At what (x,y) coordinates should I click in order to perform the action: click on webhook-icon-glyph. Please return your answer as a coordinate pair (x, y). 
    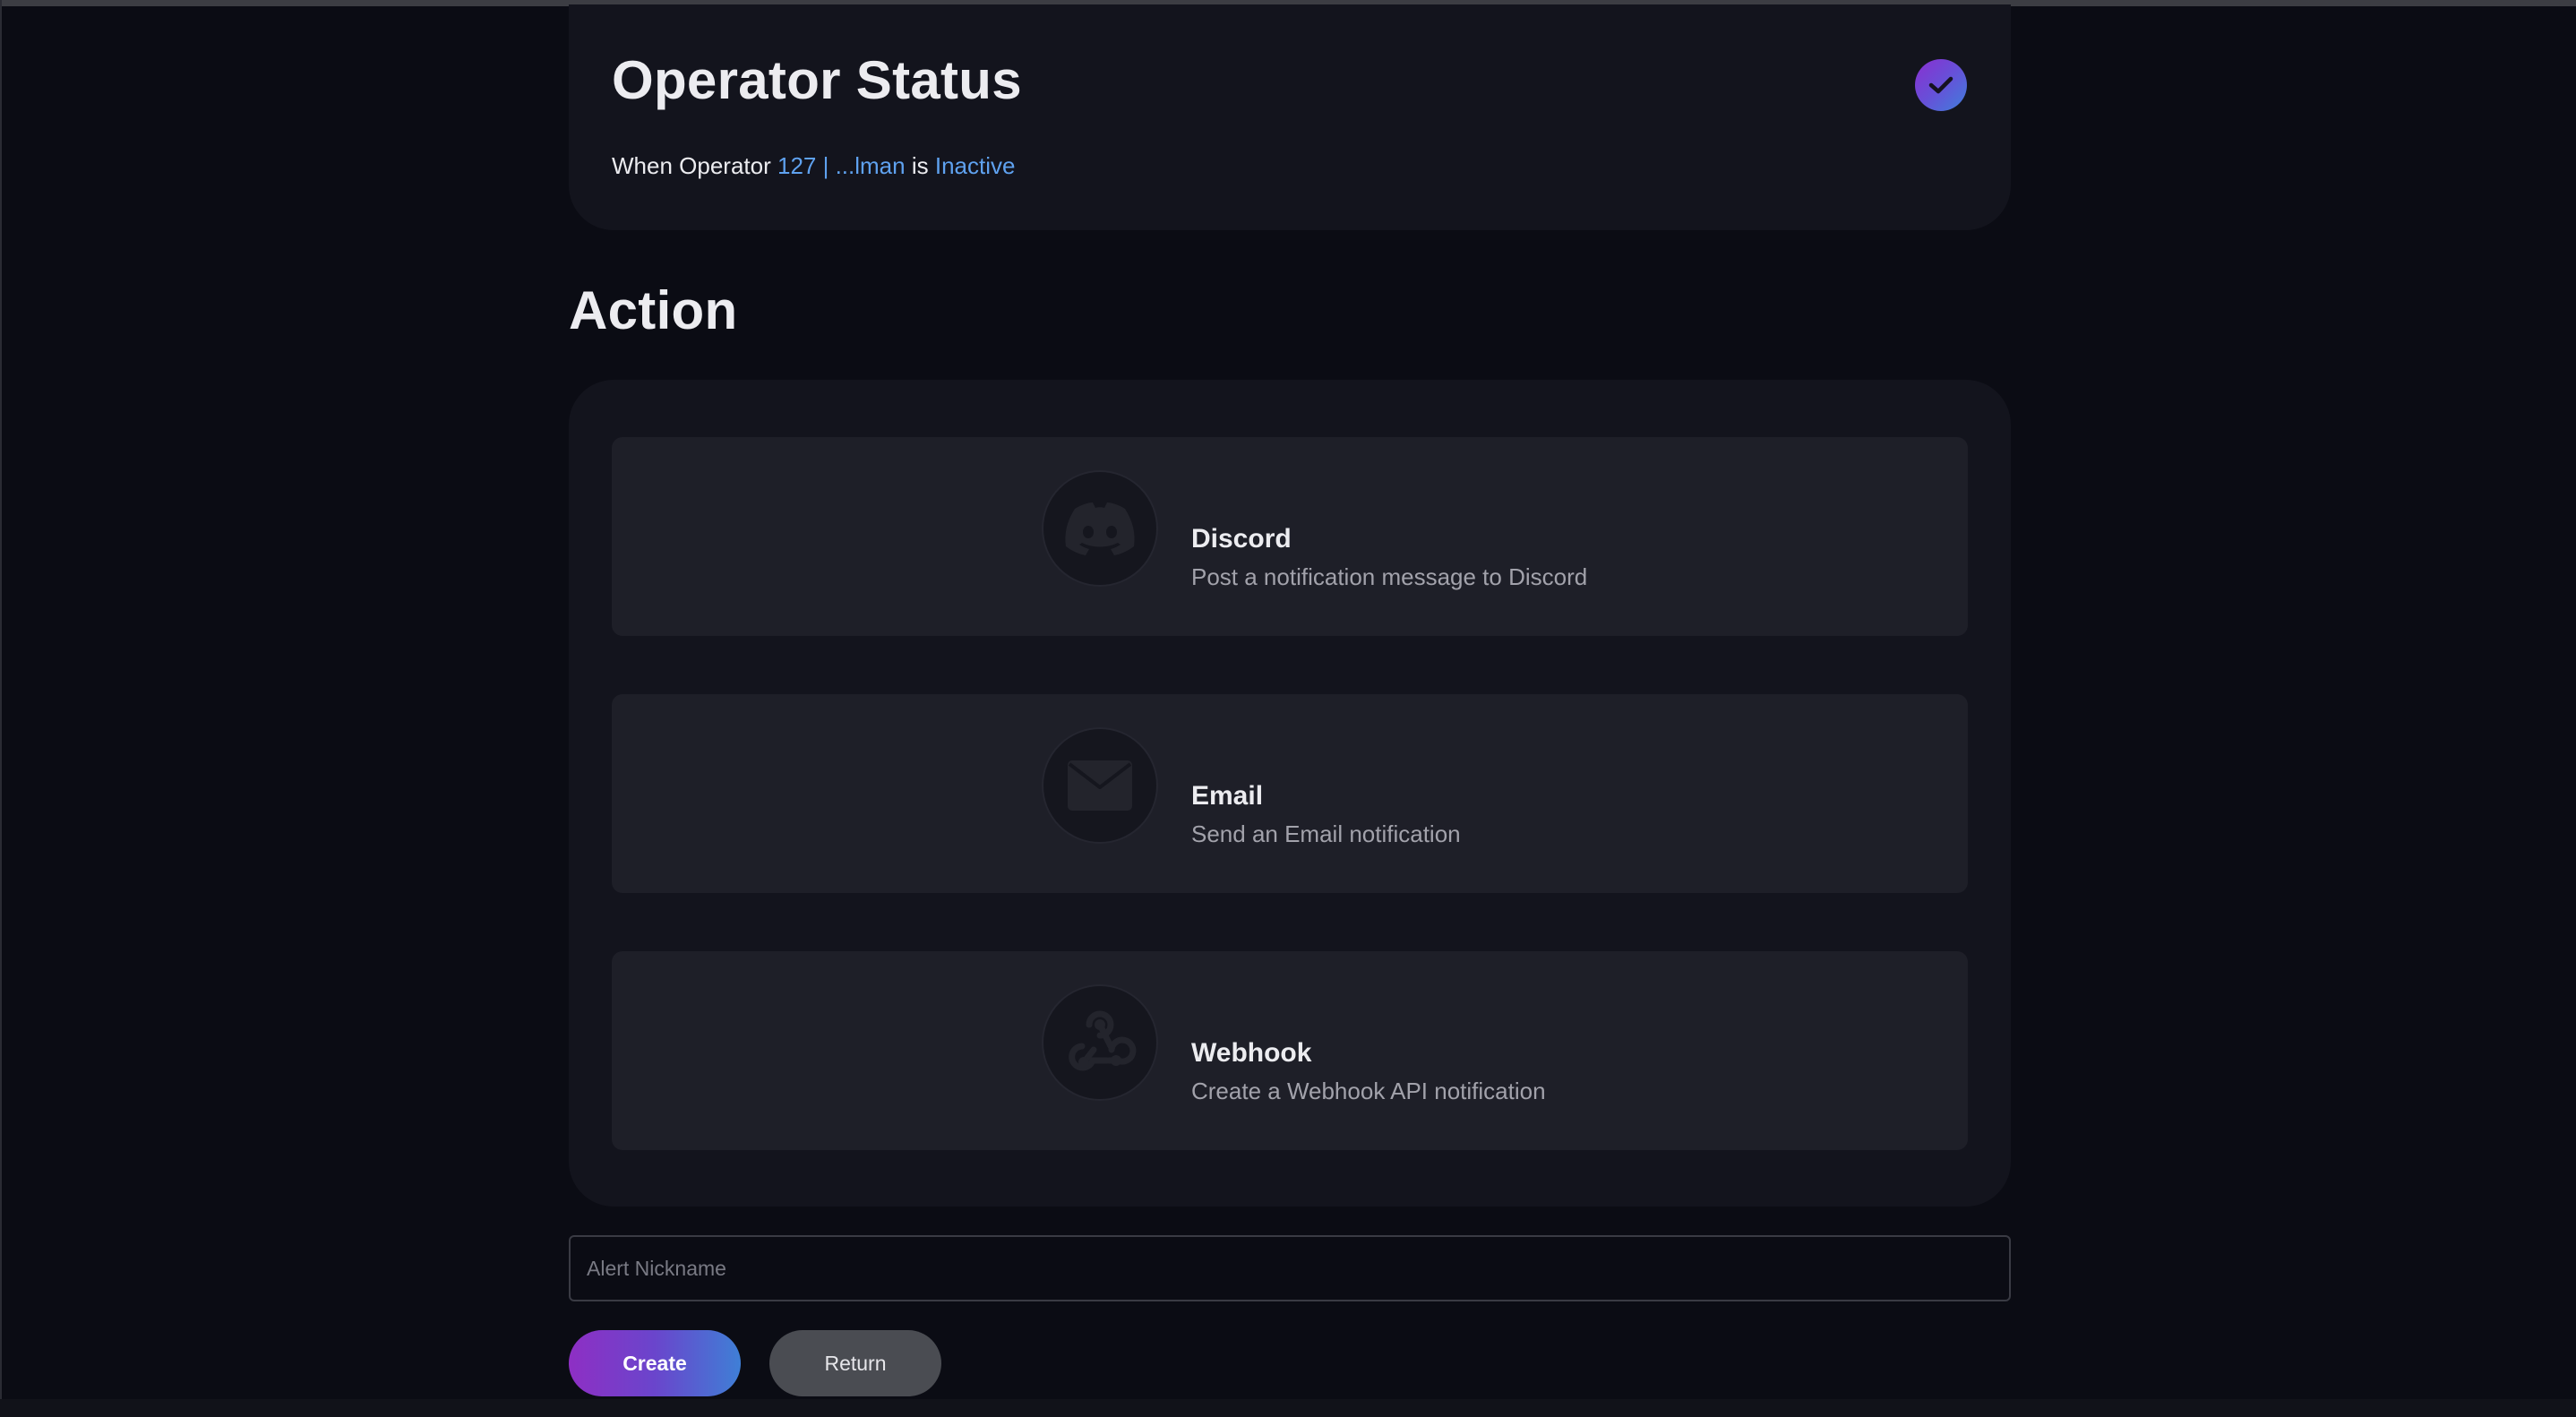
    Looking at the image, I should click on (1103, 1040).